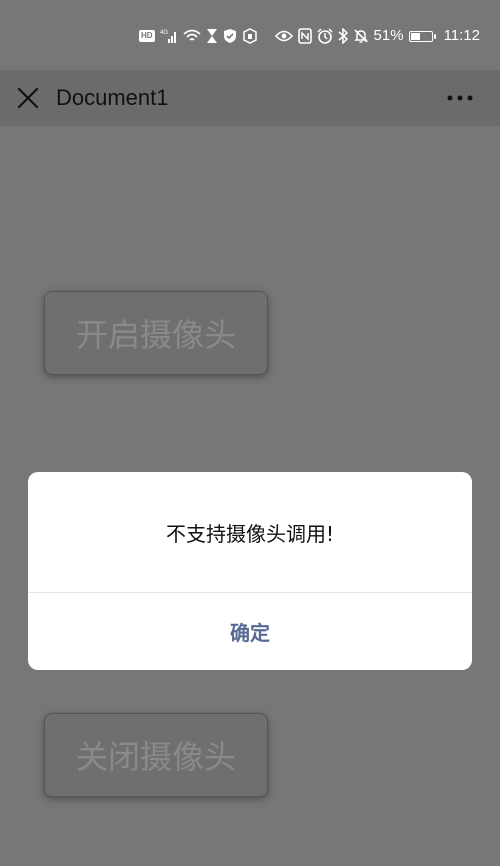 This screenshot has width=500, height=866. I want to click on open-camera-button: 开启摄像头, so click(156, 333).